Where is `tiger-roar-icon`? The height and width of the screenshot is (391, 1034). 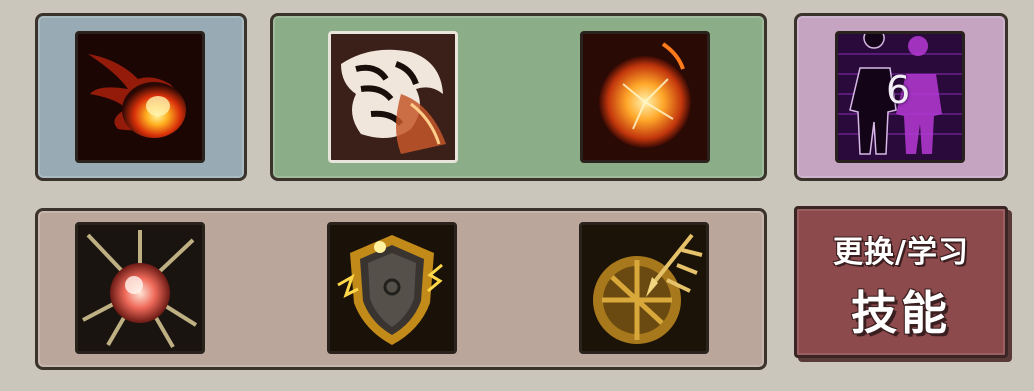
tiger-roar-icon is located at coordinates (393, 97).